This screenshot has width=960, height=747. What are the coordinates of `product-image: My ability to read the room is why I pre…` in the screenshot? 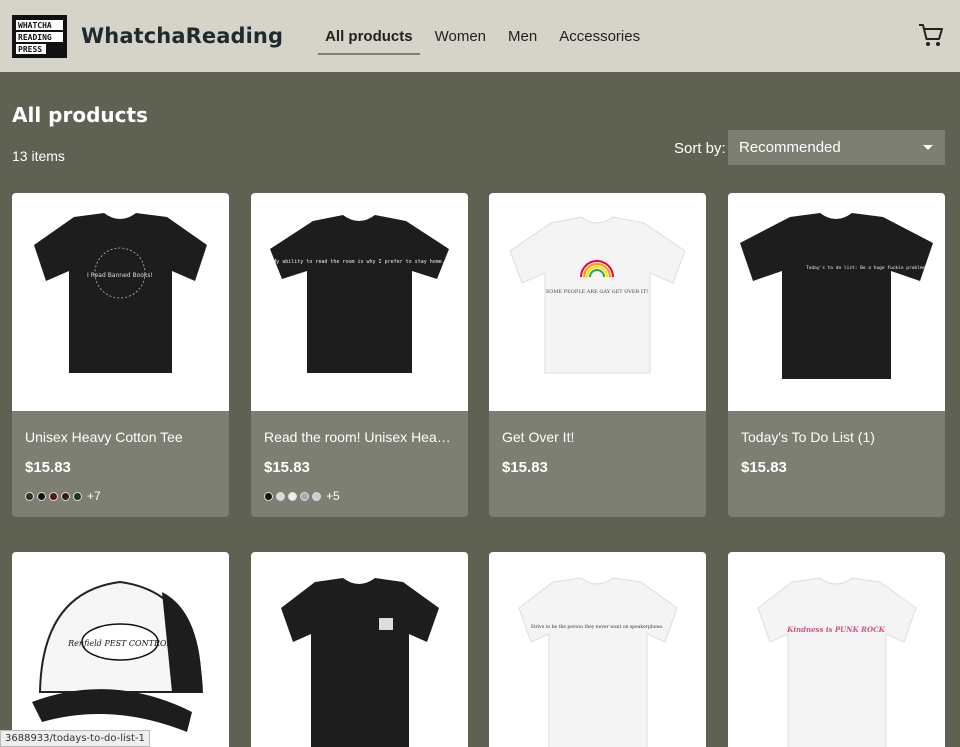 It's located at (359, 302).